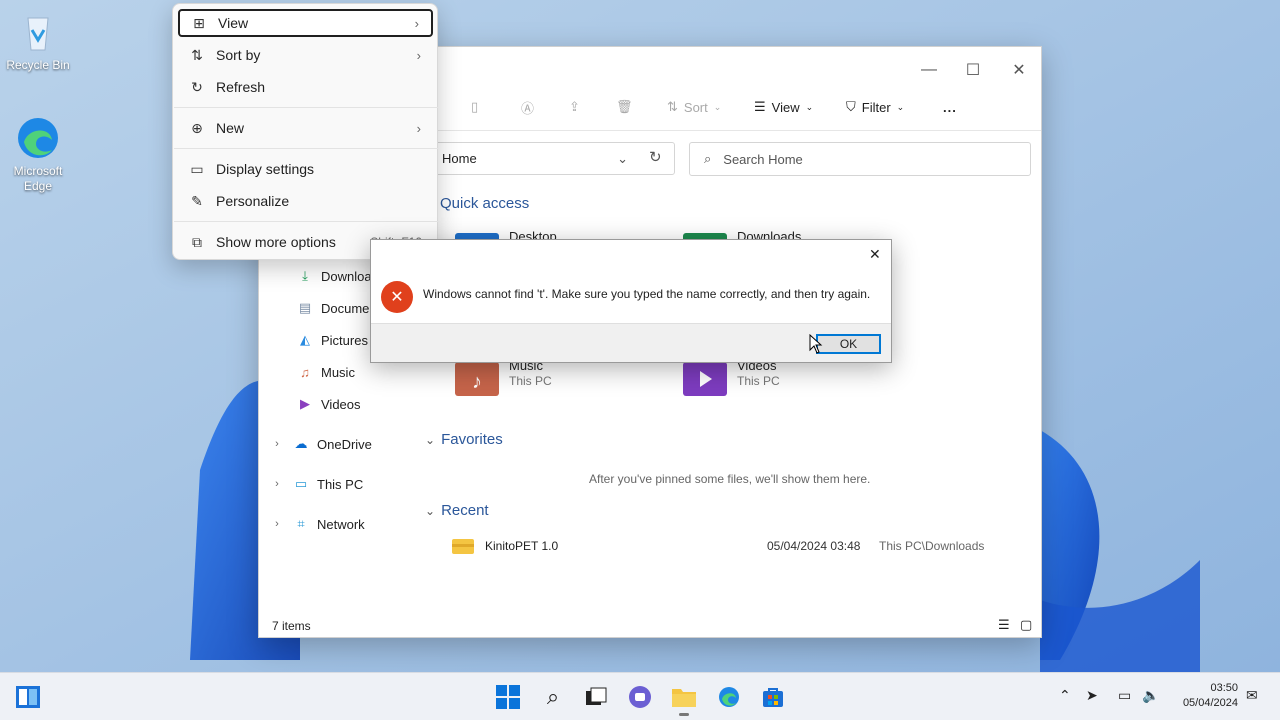 The image size is (1280, 720). What do you see at coordinates (305, 339) in the screenshot?
I see `pictures-icon: ◭` at bounding box center [305, 339].